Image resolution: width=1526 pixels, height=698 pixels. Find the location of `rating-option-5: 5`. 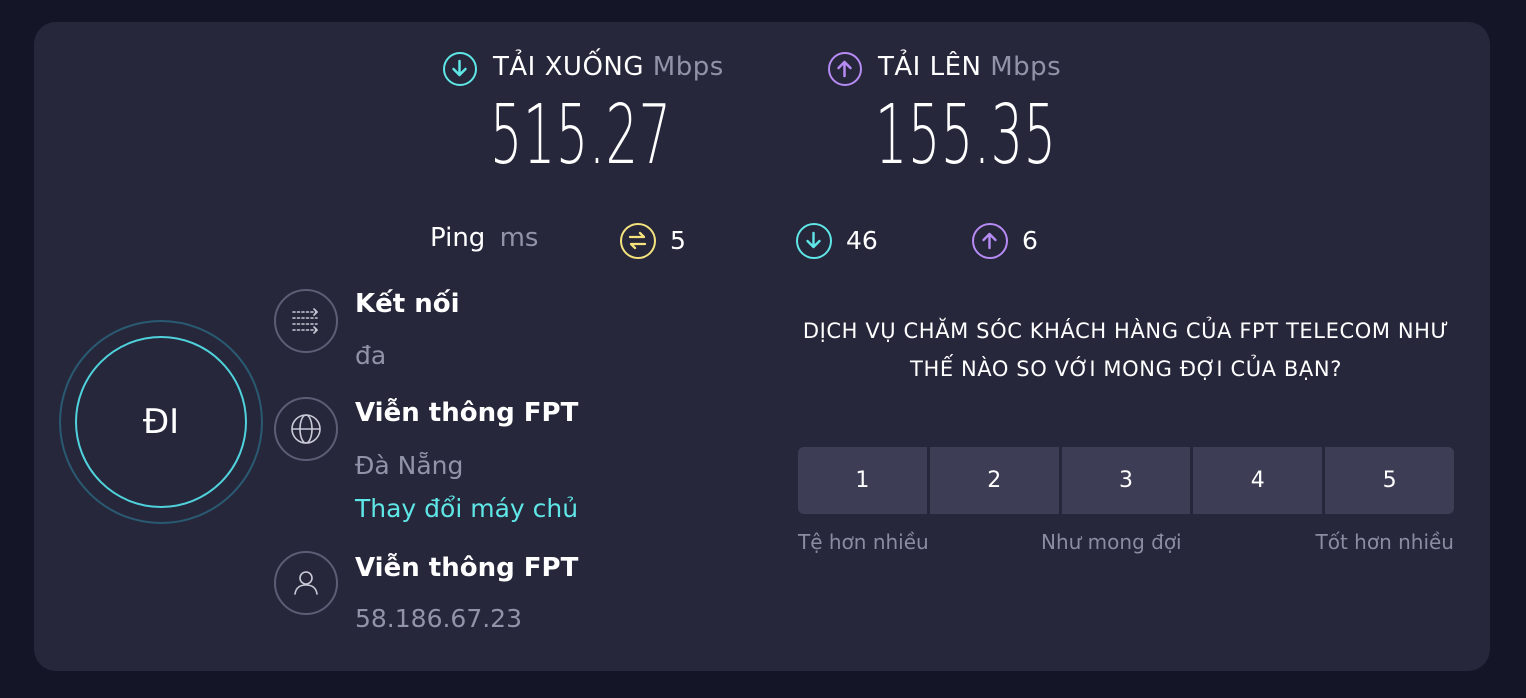

rating-option-5: 5 is located at coordinates (1389, 480).